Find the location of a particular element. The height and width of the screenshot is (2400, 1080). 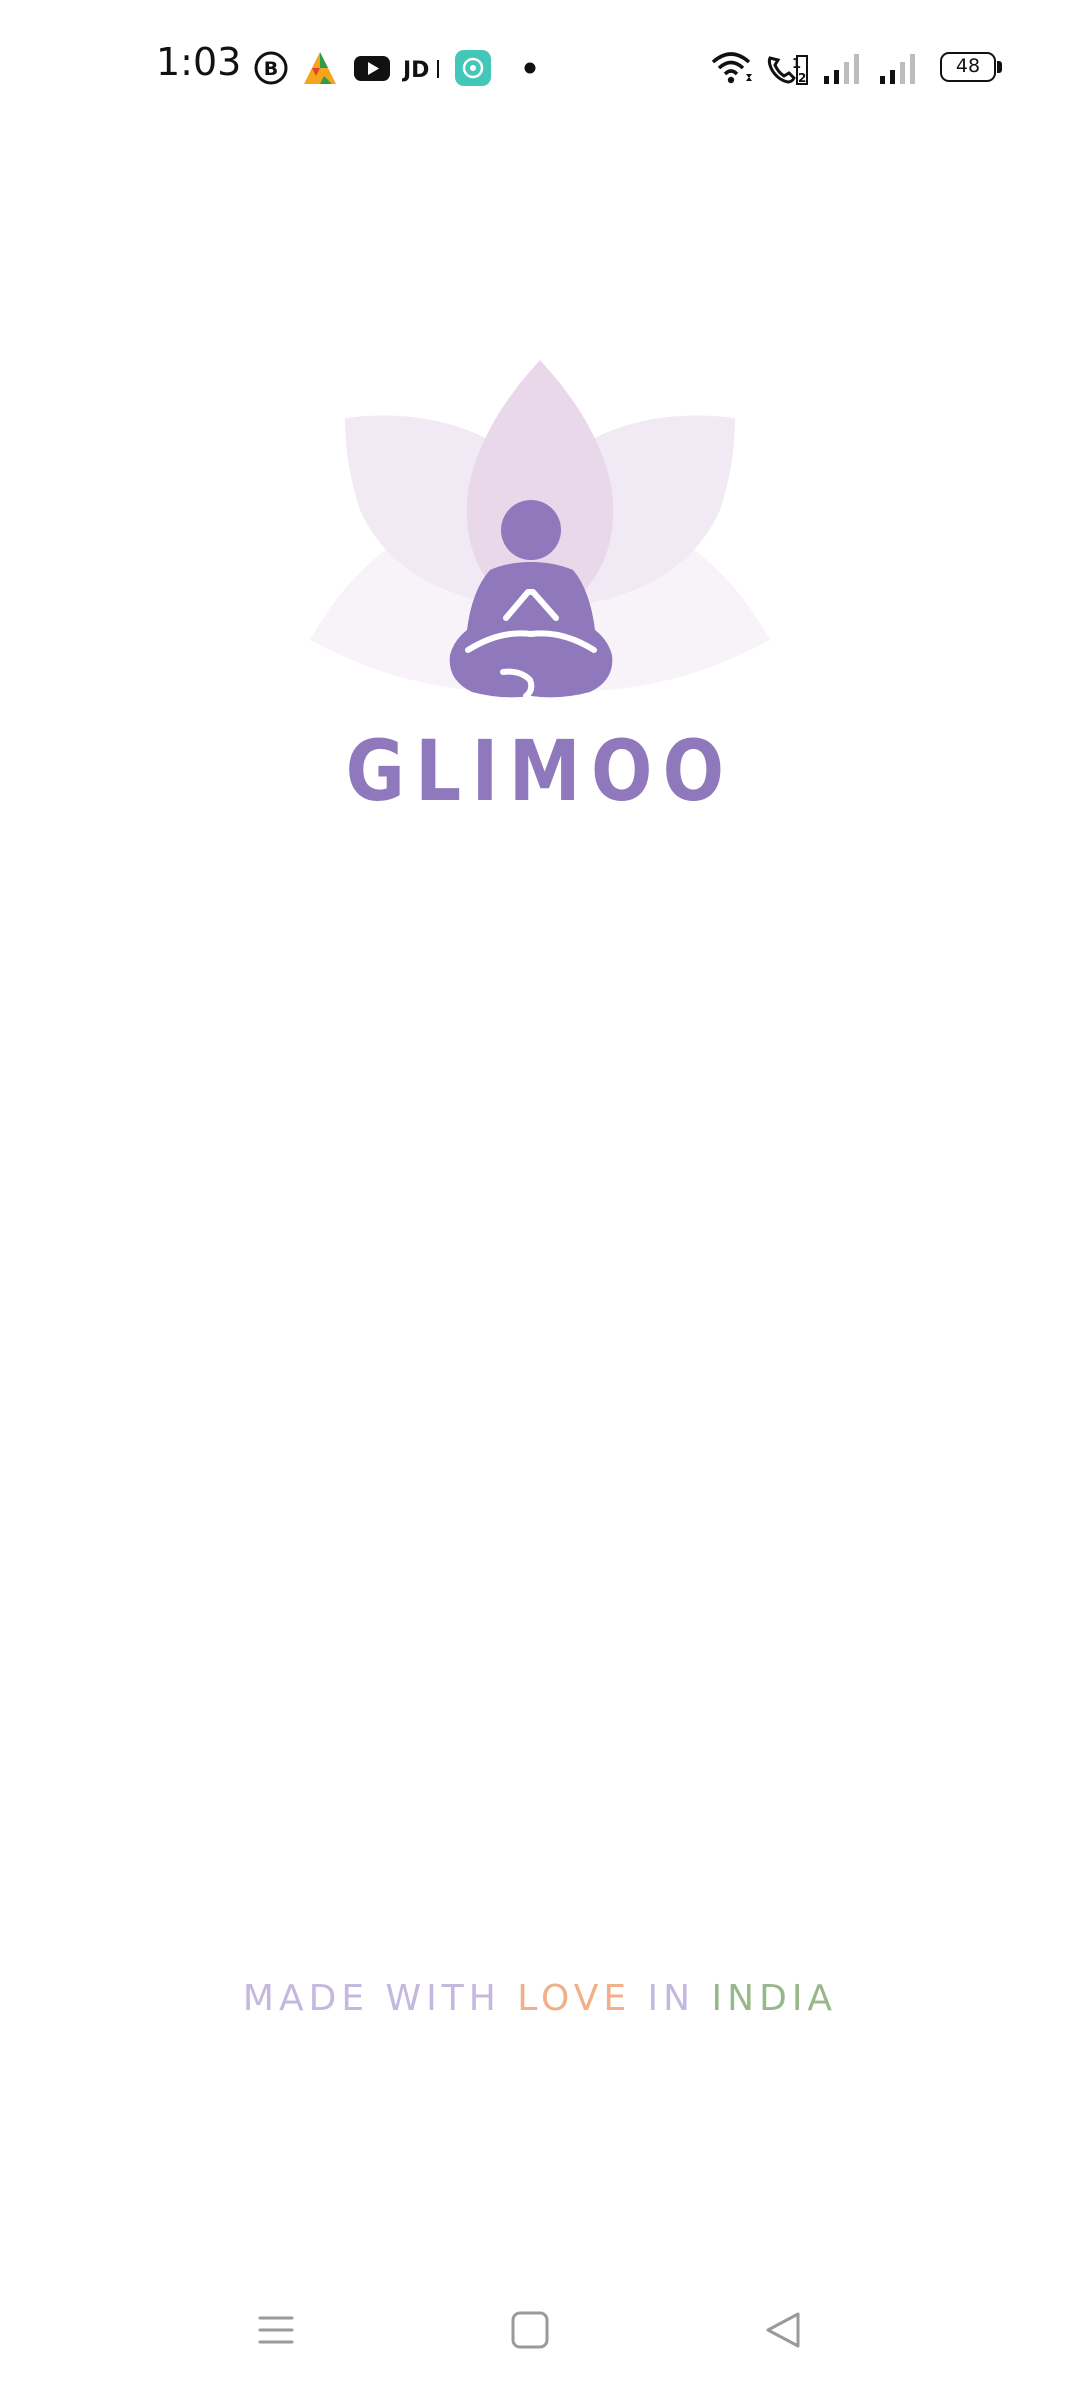

svg-text: JD is located at coordinates (415, 70).